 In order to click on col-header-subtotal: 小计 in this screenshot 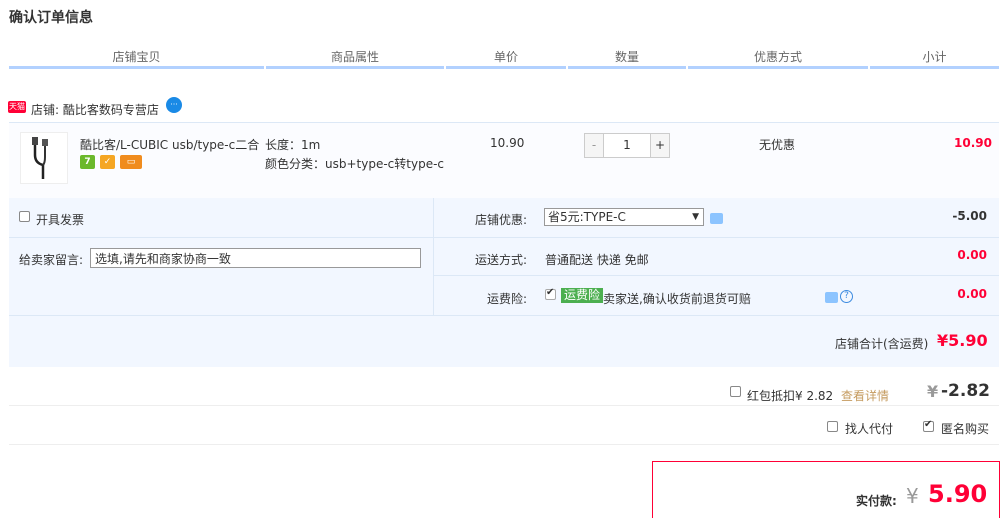, I will do `click(934, 57)`.